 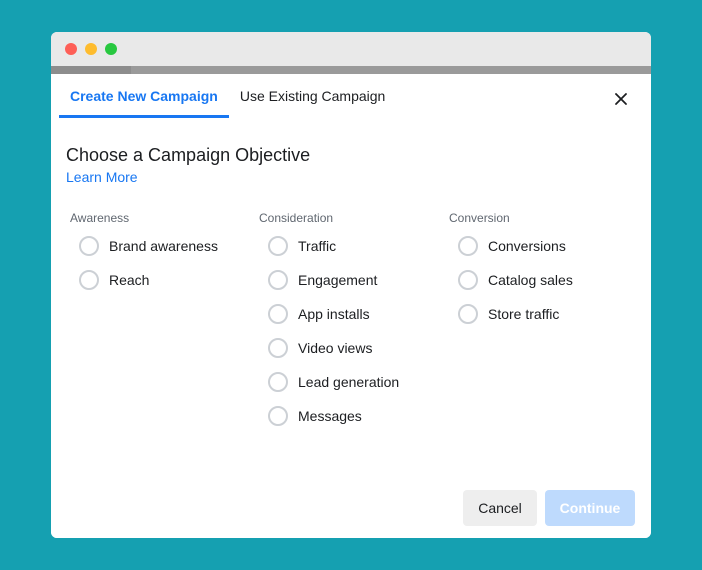 What do you see at coordinates (330, 416) in the screenshot?
I see `option-label: Messages` at bounding box center [330, 416].